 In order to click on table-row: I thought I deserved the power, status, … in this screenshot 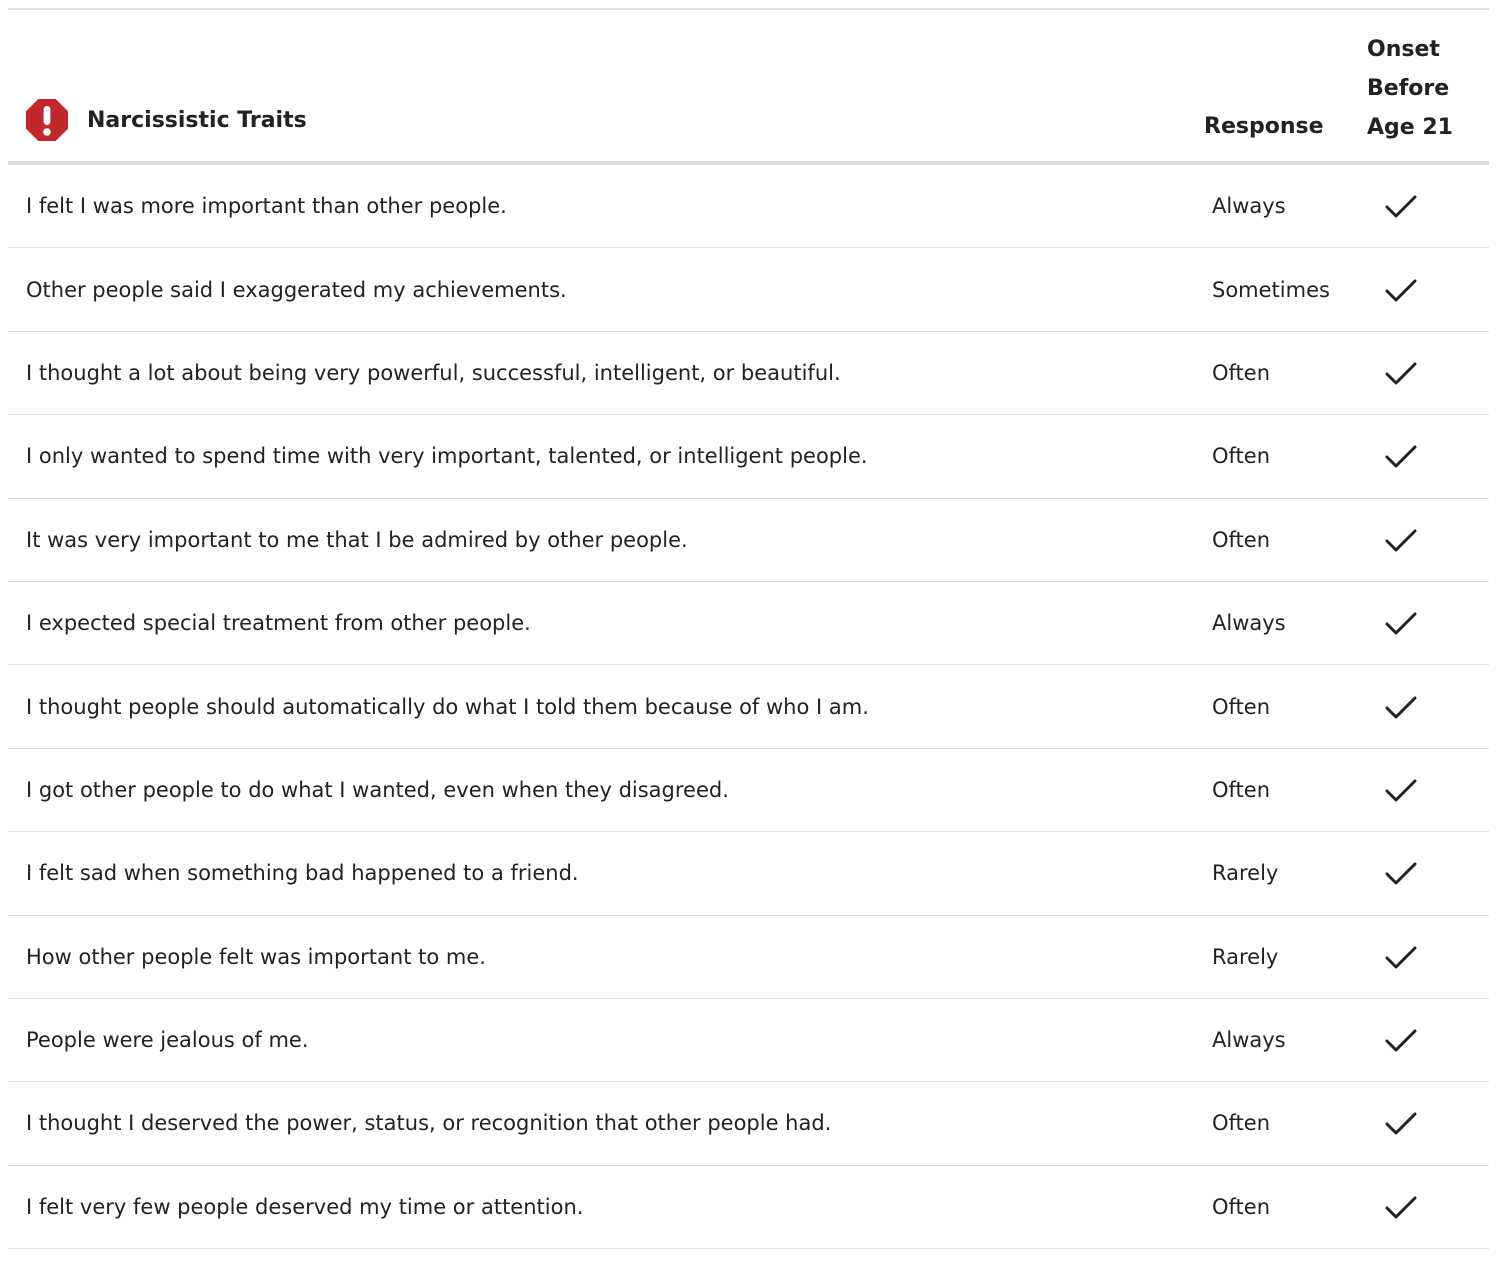, I will do `click(748, 1124)`.